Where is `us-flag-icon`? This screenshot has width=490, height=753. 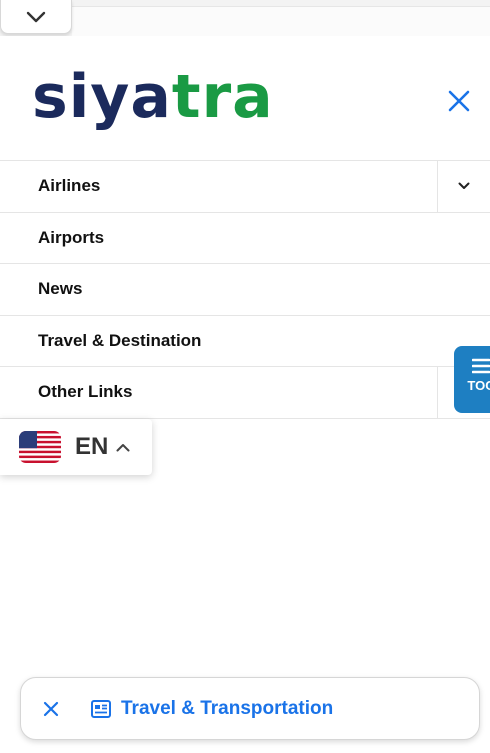
us-flag-icon is located at coordinates (40, 447).